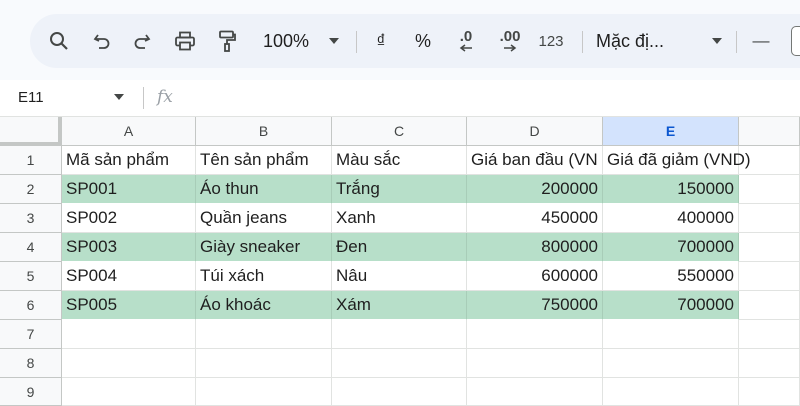 This screenshot has width=800, height=406. What do you see at coordinates (129, 305) in the screenshot?
I see `cell-a6: SP005` at bounding box center [129, 305].